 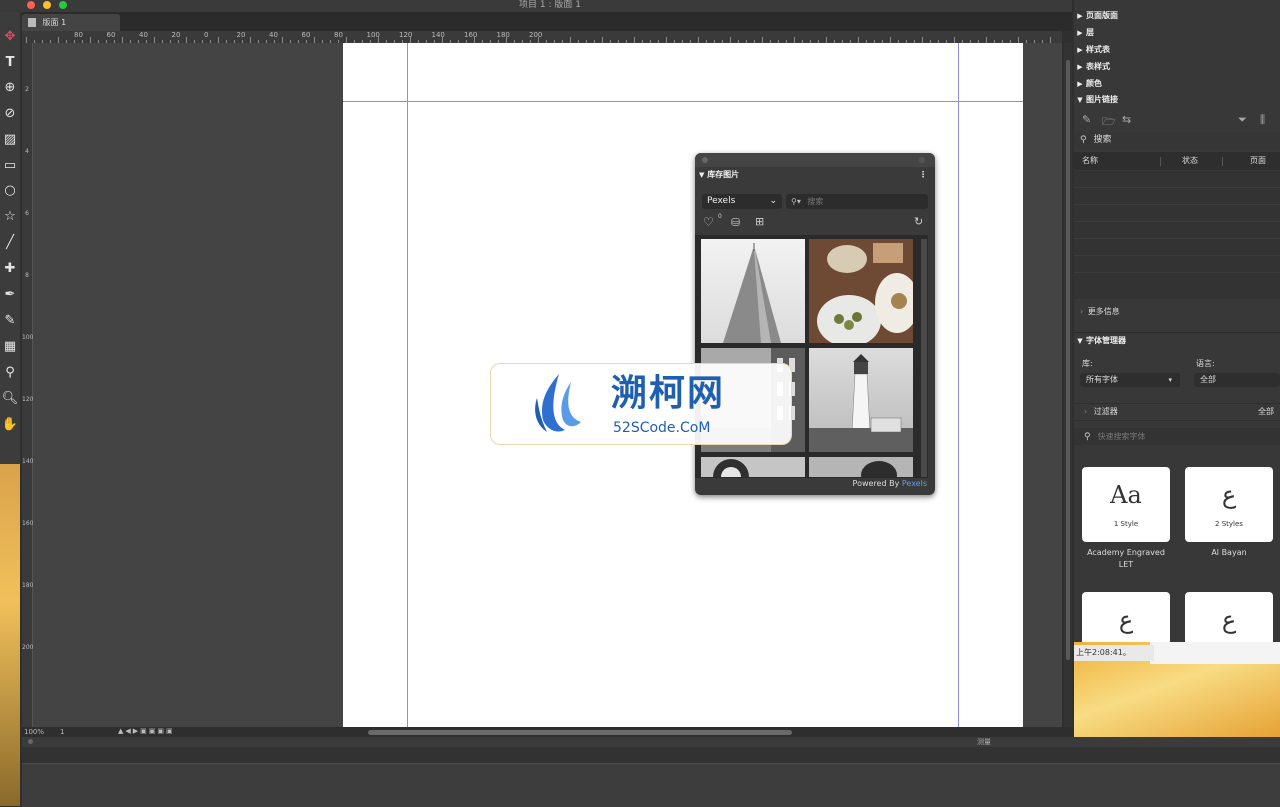 What do you see at coordinates (815, 160) in the screenshot?
I see `panel-drag-bar` at bounding box center [815, 160].